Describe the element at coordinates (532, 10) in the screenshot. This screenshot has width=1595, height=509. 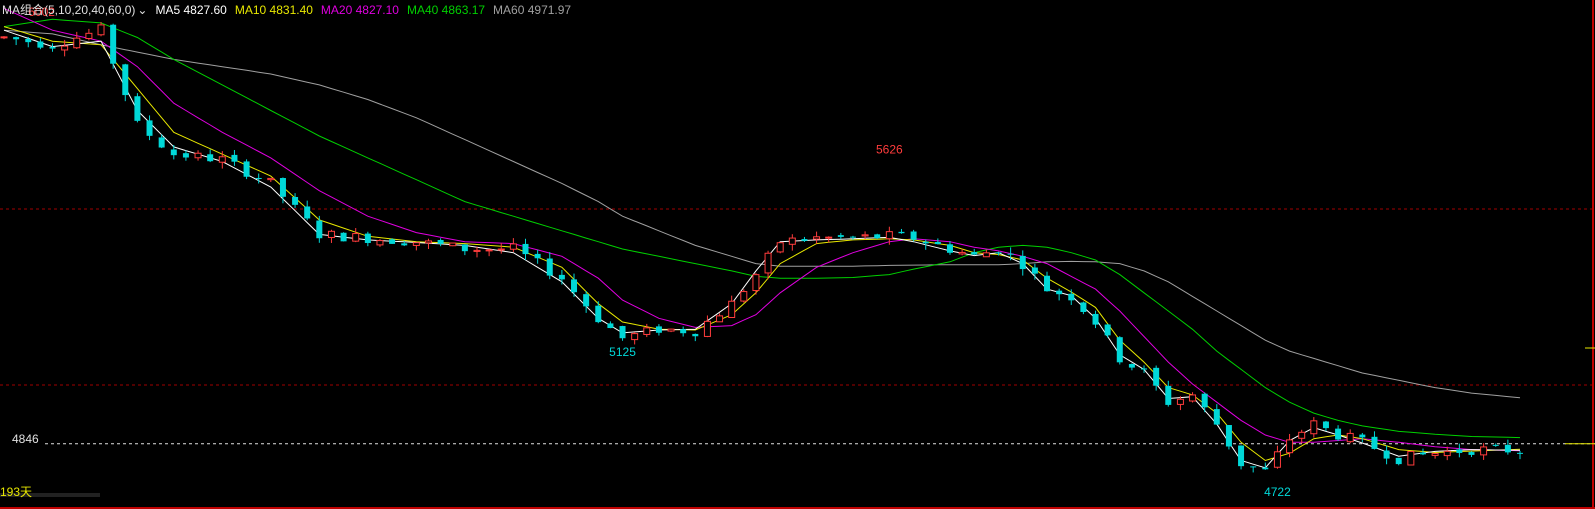
I see `ma60-value: MA60 4971.97` at that location.